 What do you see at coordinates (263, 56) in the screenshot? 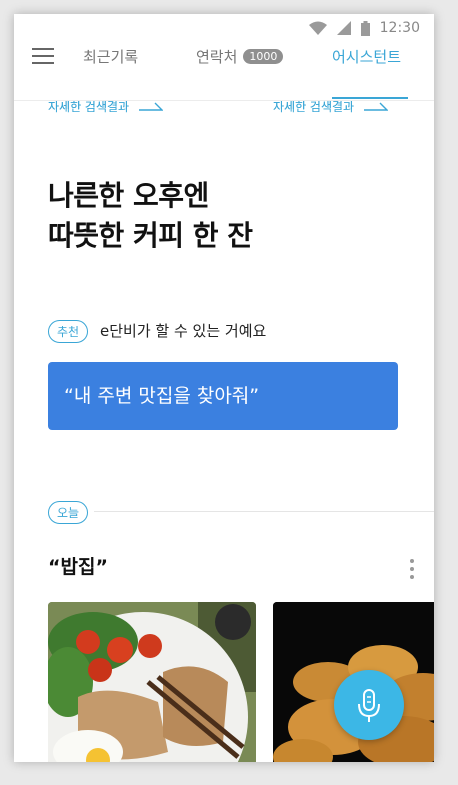
I see `contacts-count-badge: 1000` at bounding box center [263, 56].